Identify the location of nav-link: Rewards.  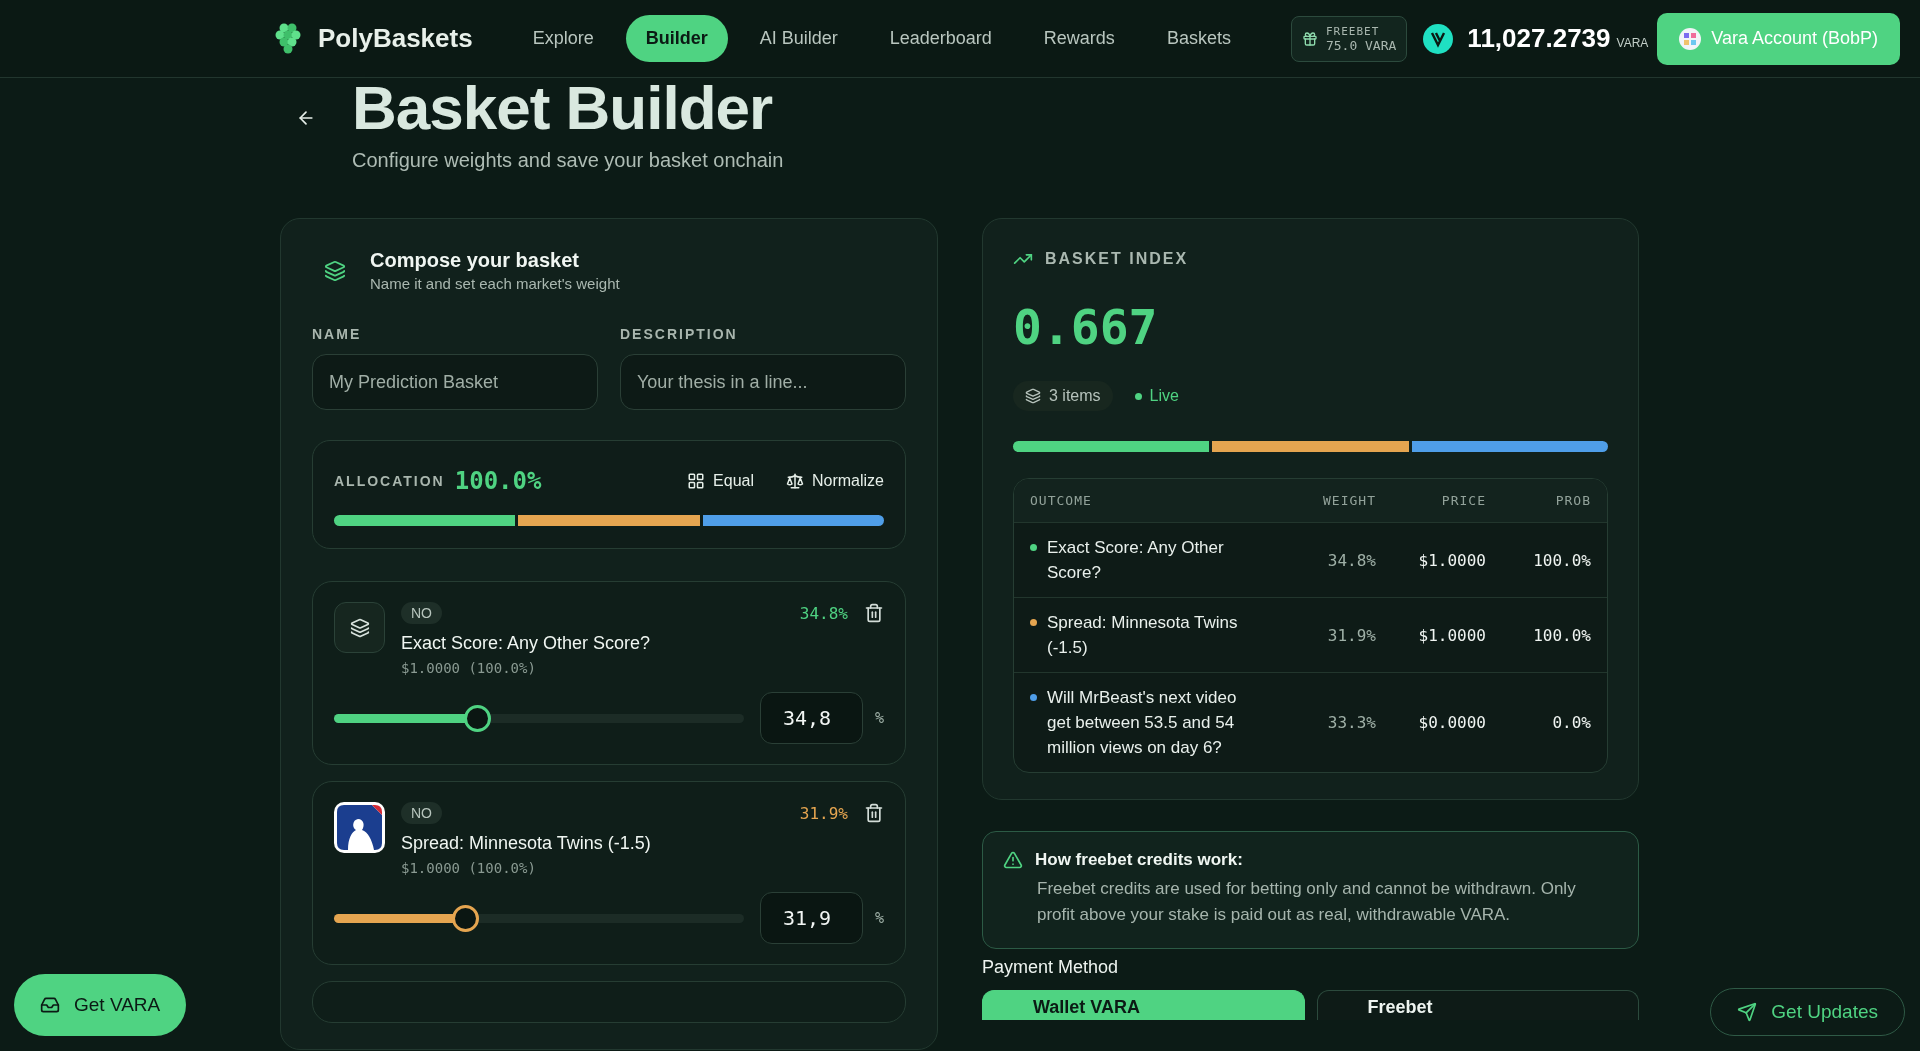
(1079, 38).